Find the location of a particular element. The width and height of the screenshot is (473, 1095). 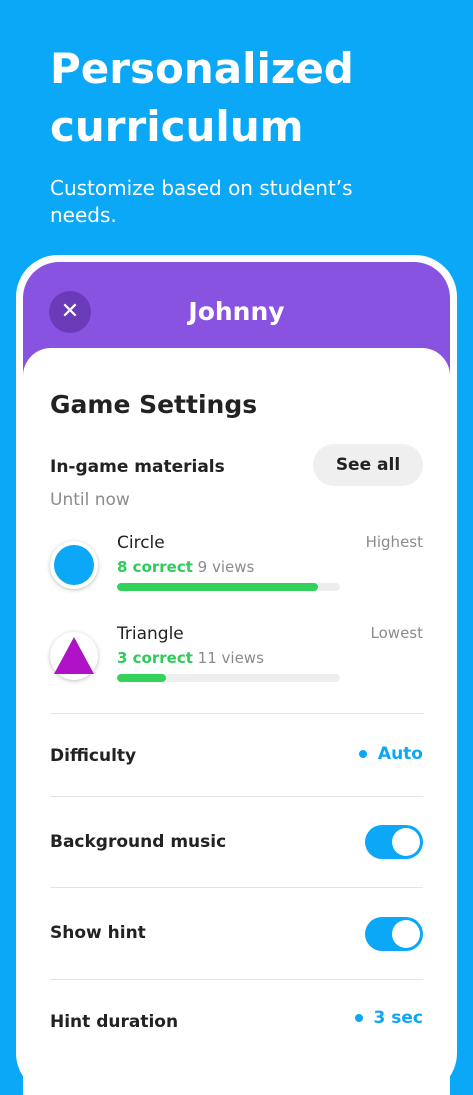

material-item-circle: Circle Highest 8 correct 9 views is located at coordinates (236, 568).